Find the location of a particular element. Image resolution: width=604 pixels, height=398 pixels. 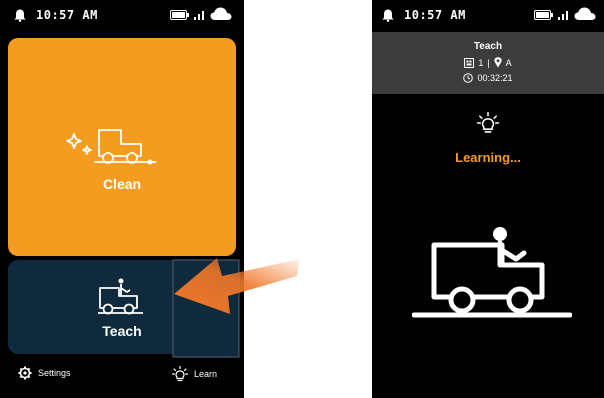

clock-icon is located at coordinates (468, 78).